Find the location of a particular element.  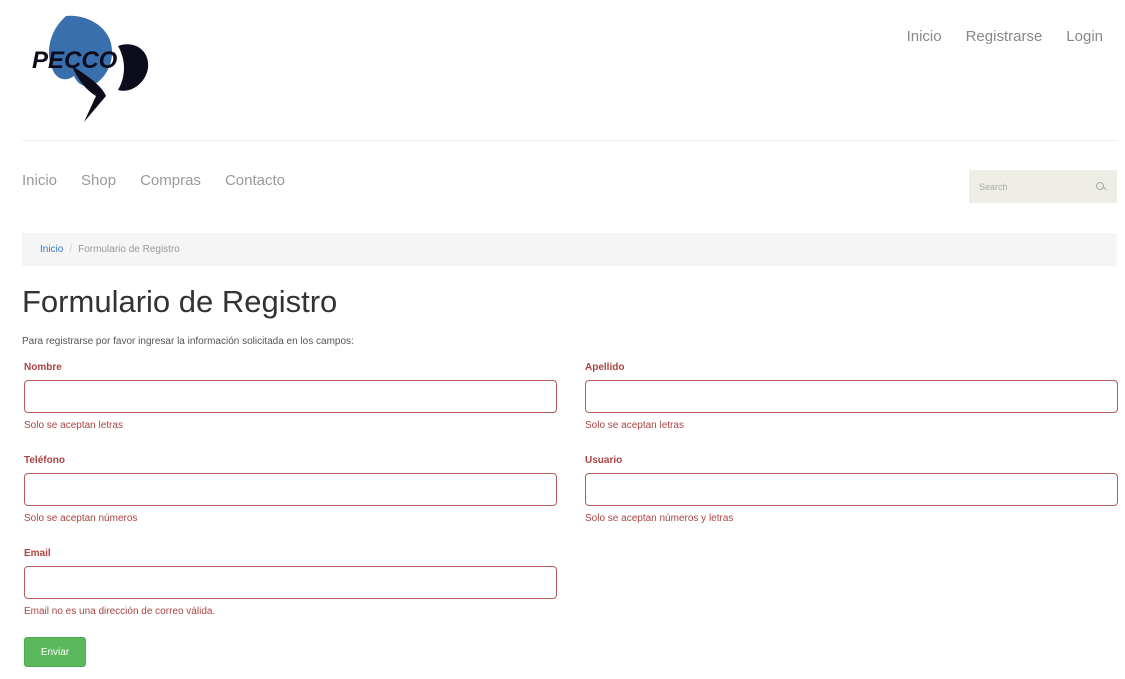

apellido-input is located at coordinates (851, 396).